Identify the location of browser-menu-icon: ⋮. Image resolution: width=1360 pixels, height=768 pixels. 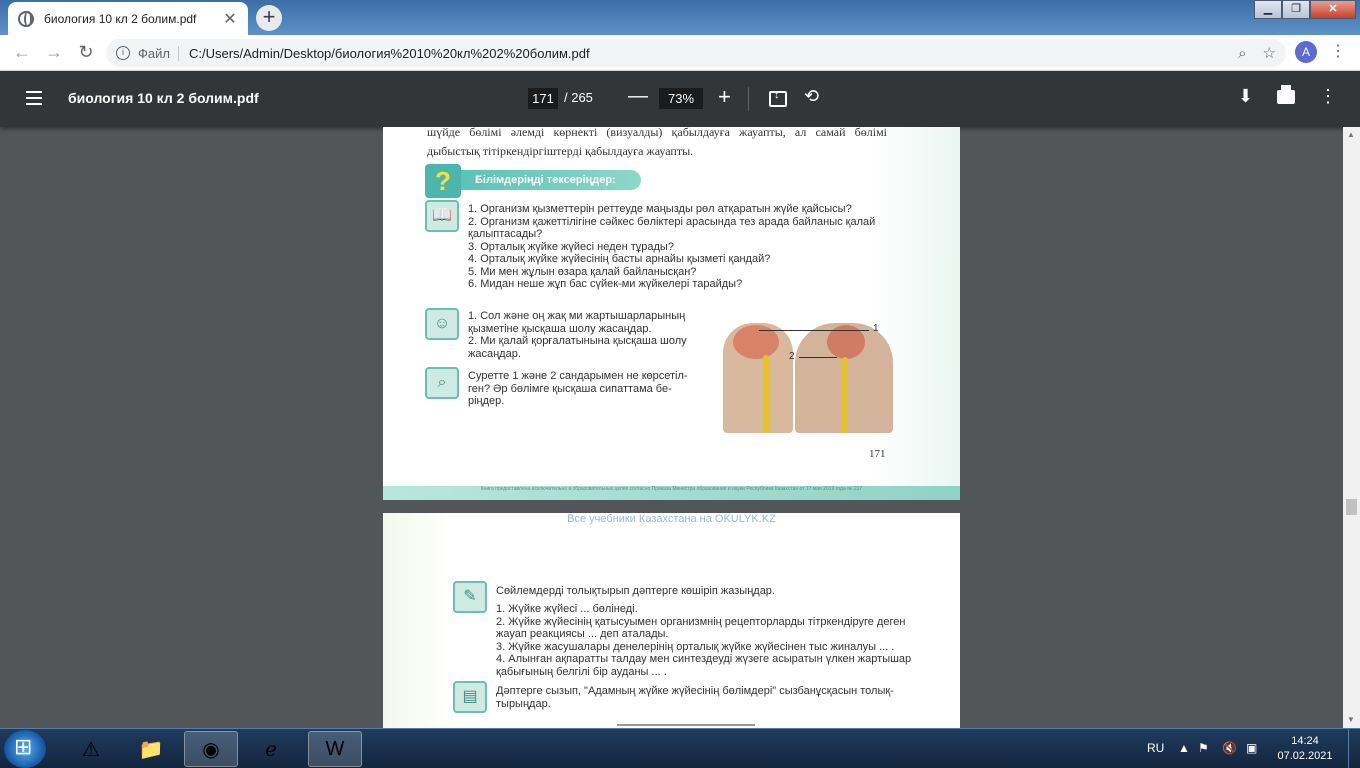
(1338, 51).